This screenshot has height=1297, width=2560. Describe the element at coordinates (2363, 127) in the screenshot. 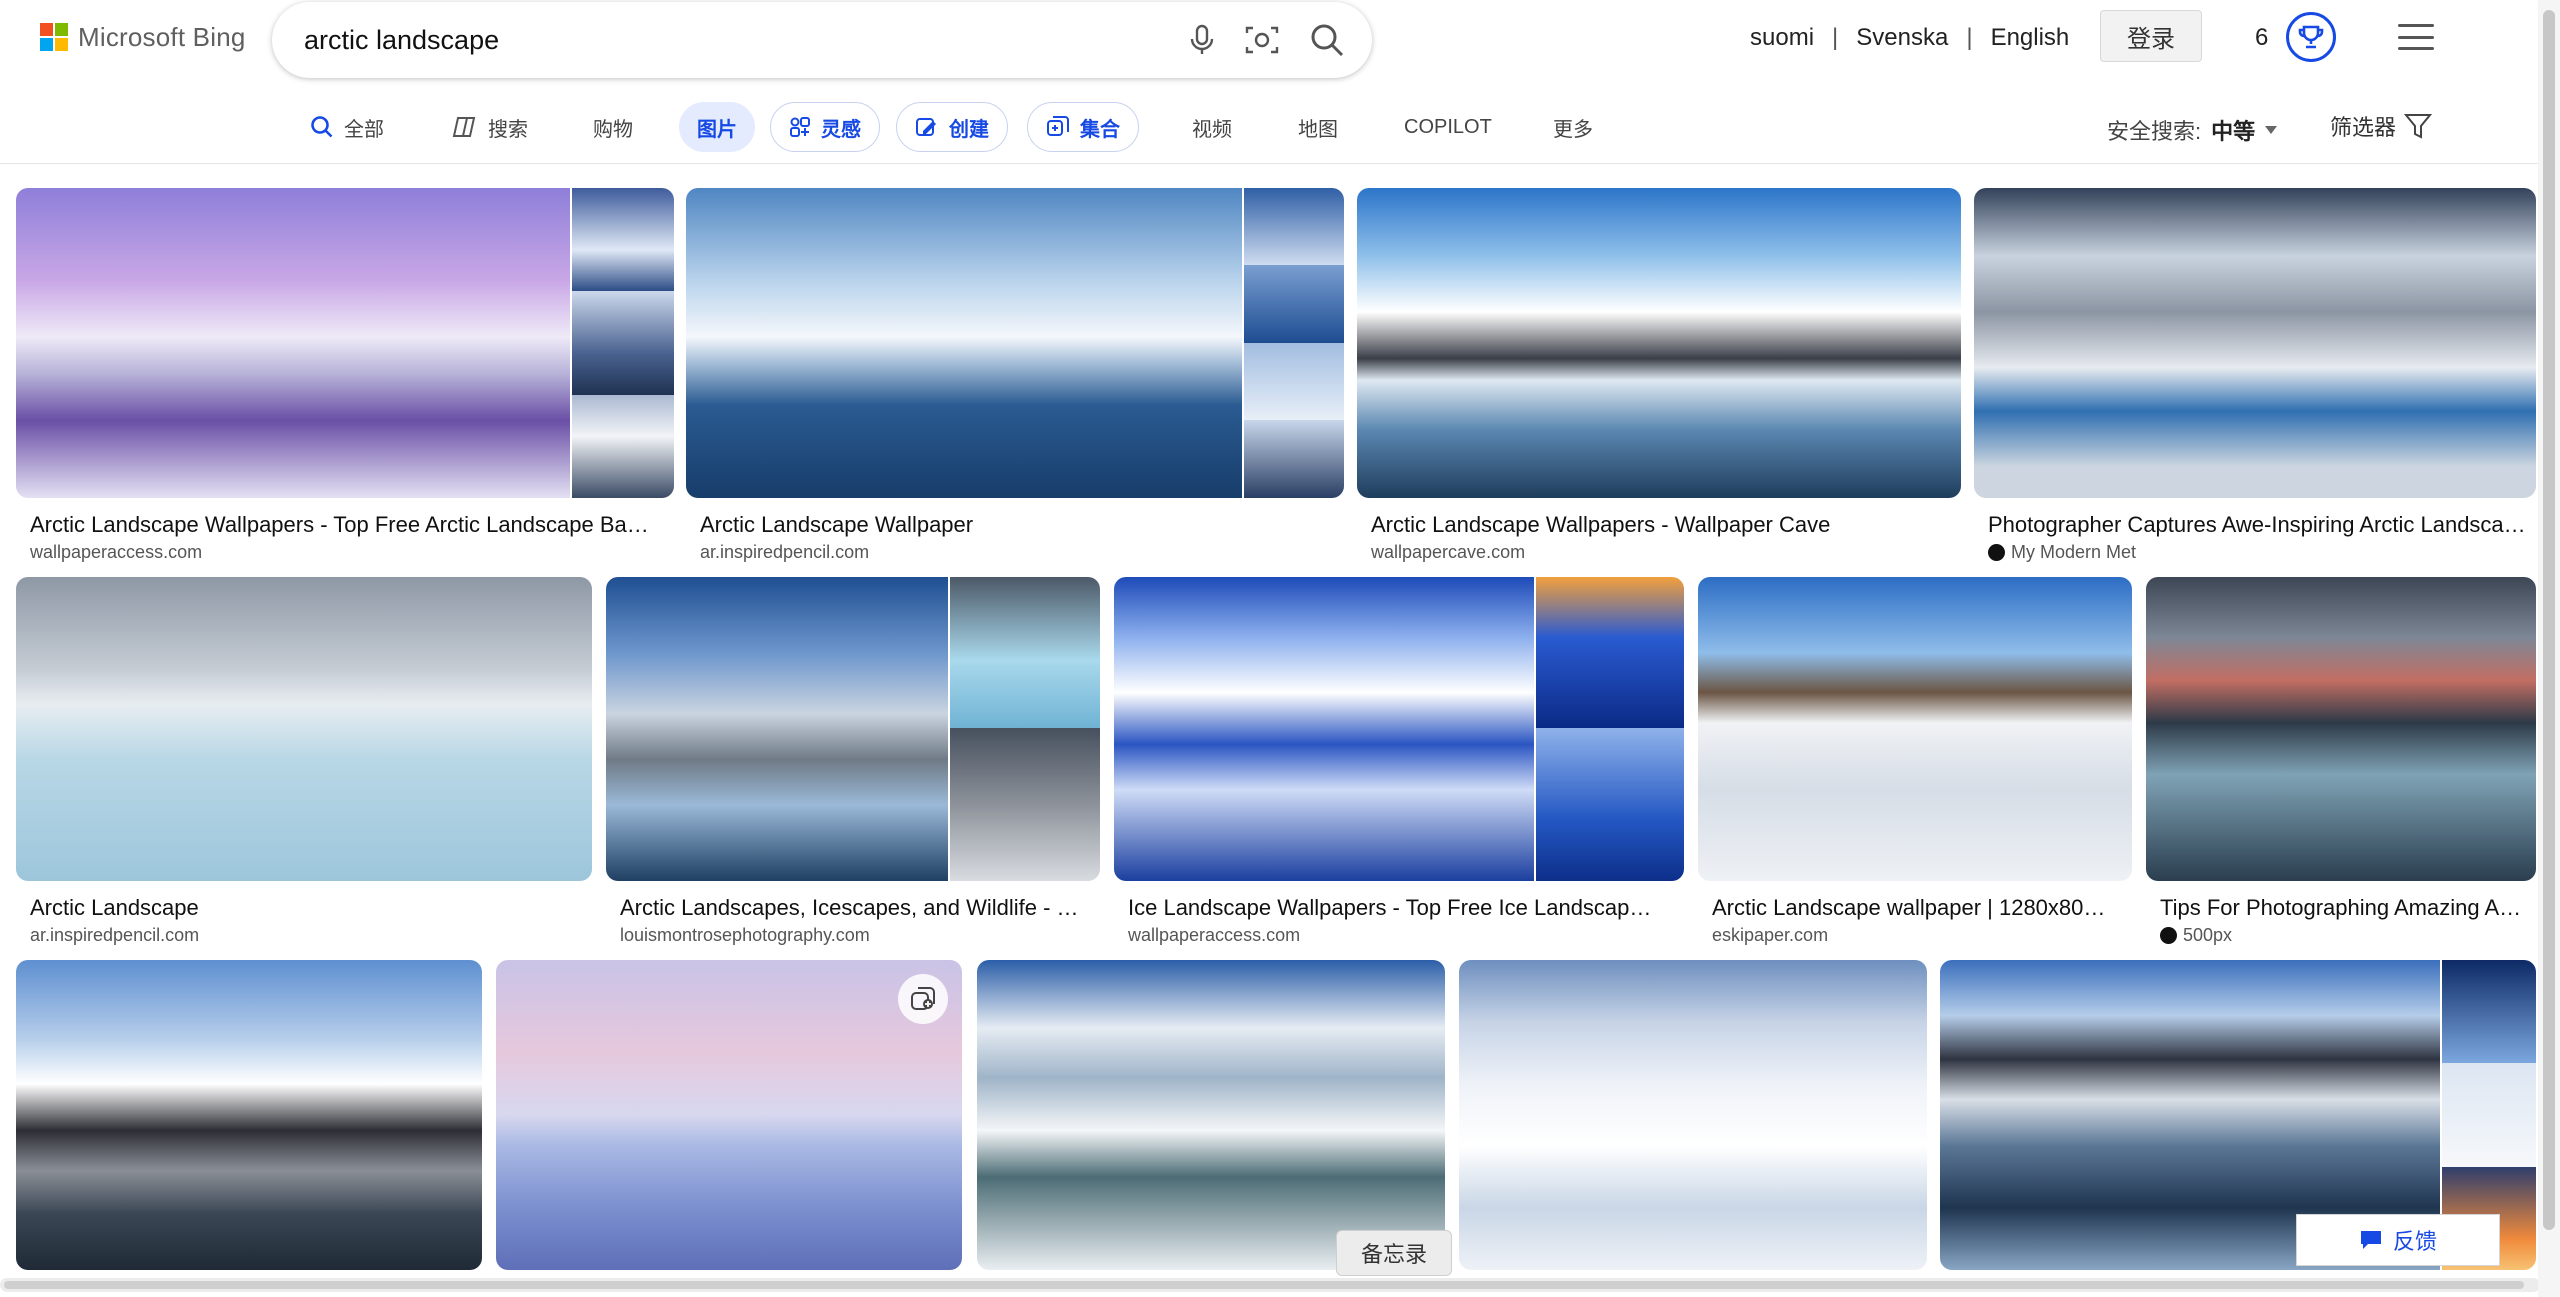

I see `filter-label: 筛选器` at that location.